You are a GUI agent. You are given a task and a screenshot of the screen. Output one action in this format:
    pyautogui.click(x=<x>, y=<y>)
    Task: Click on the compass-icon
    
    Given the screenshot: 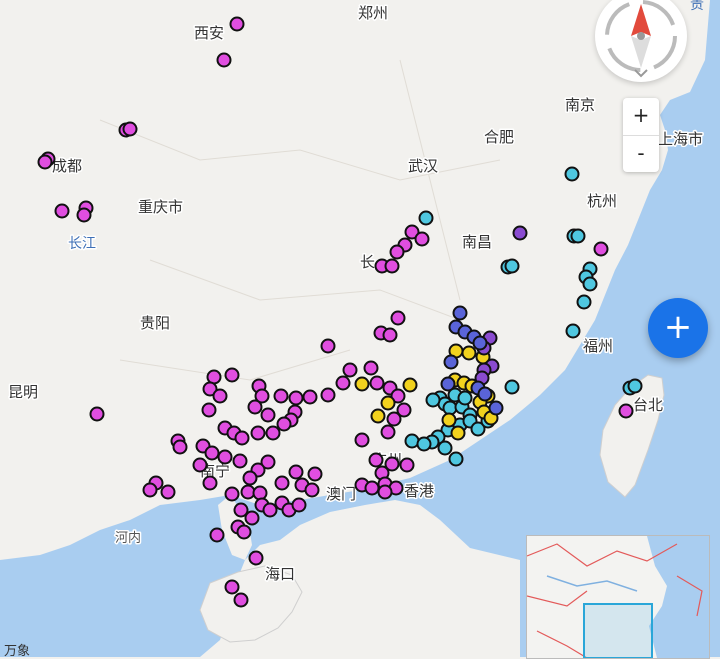 What is the action you would take?
    pyautogui.click(x=641, y=39)
    